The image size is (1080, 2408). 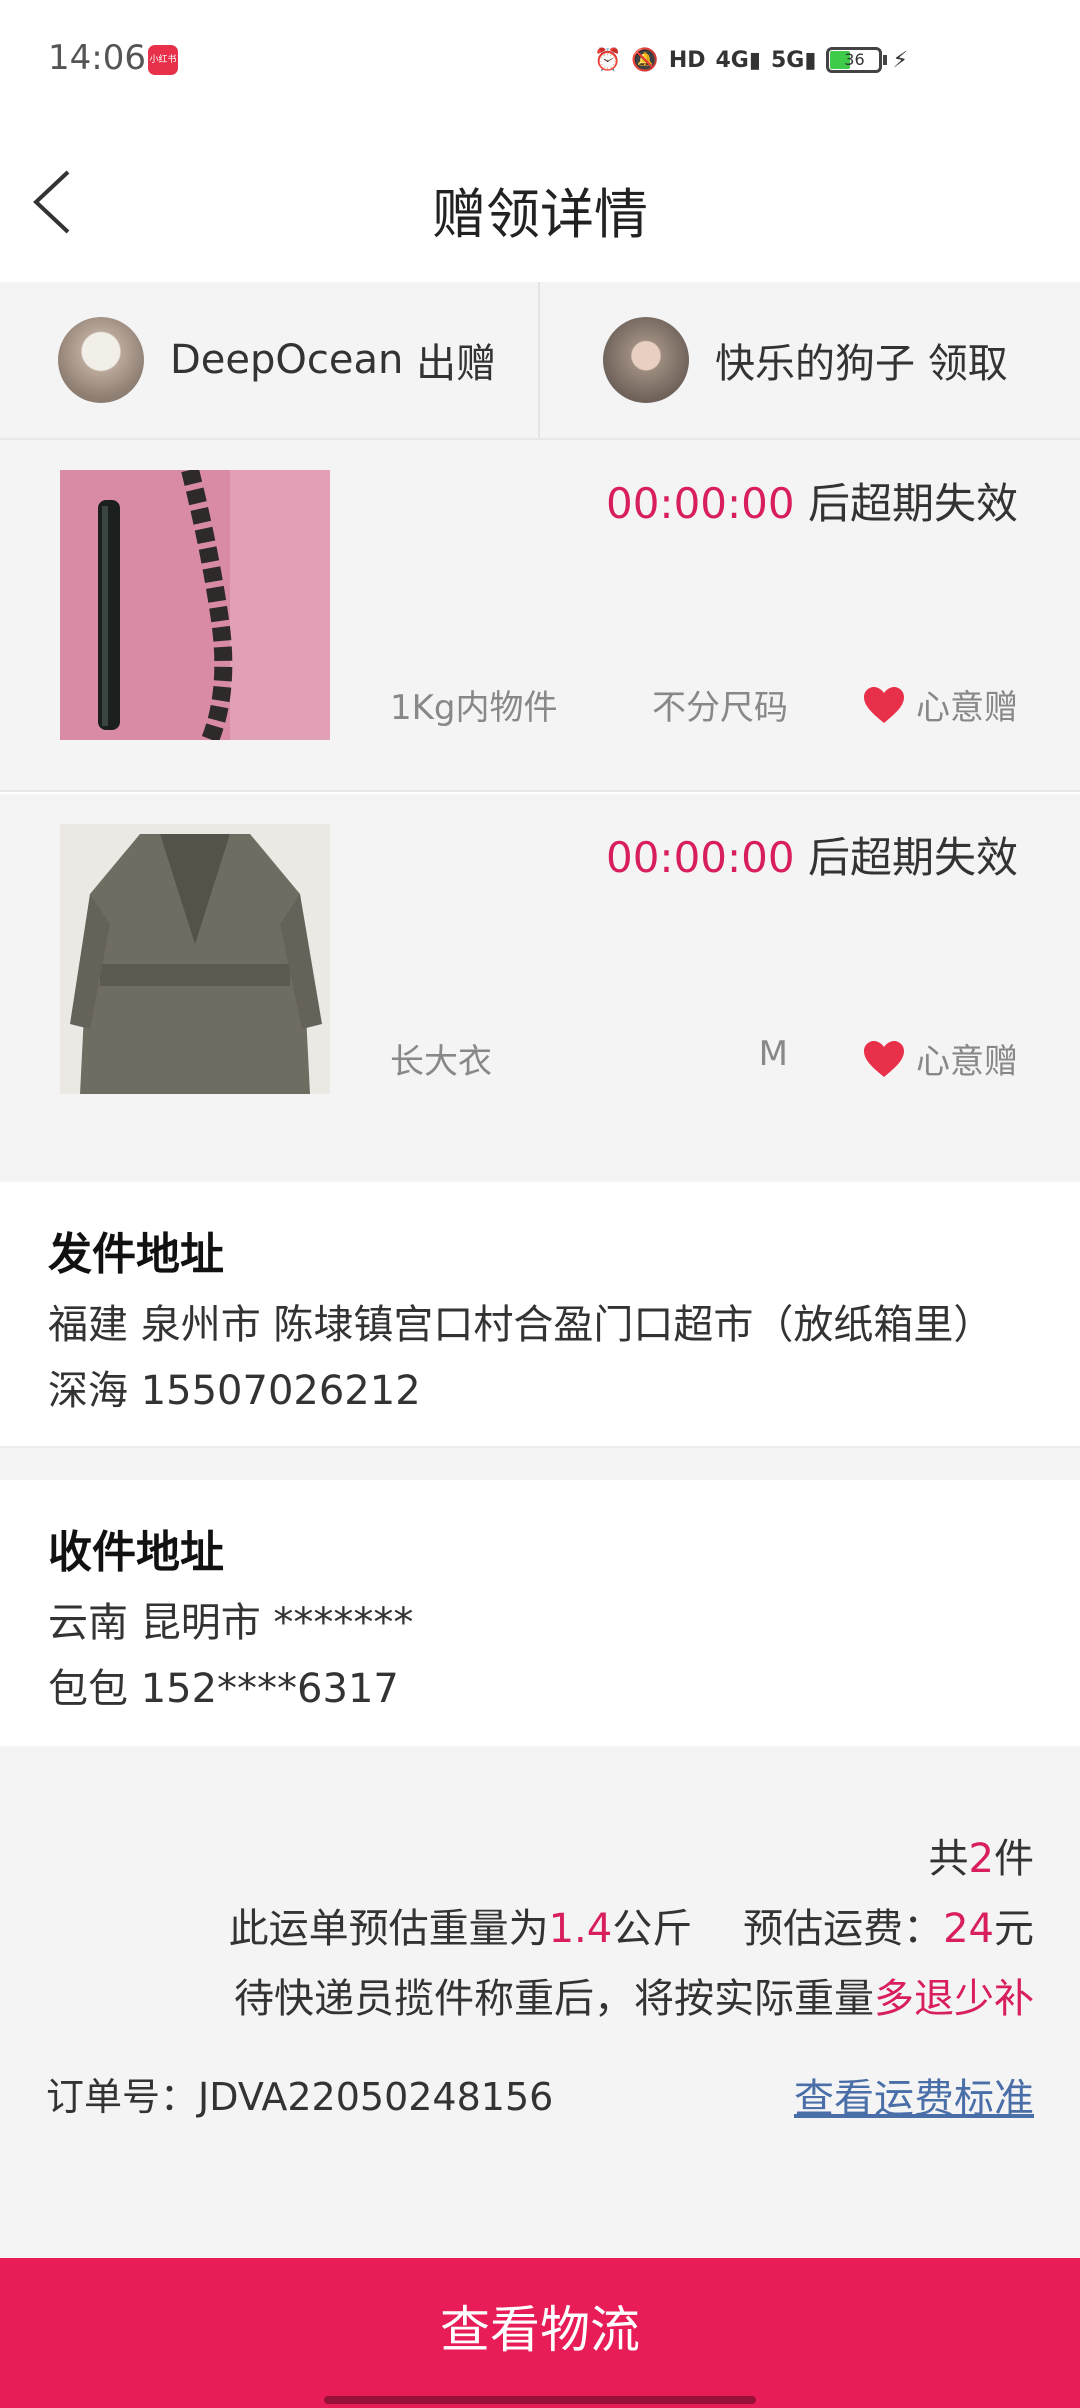 I want to click on receiver-address-section: 收件地址 云南 昆明市 ******* 包包 152****6317, so click(x=540, y=1612).